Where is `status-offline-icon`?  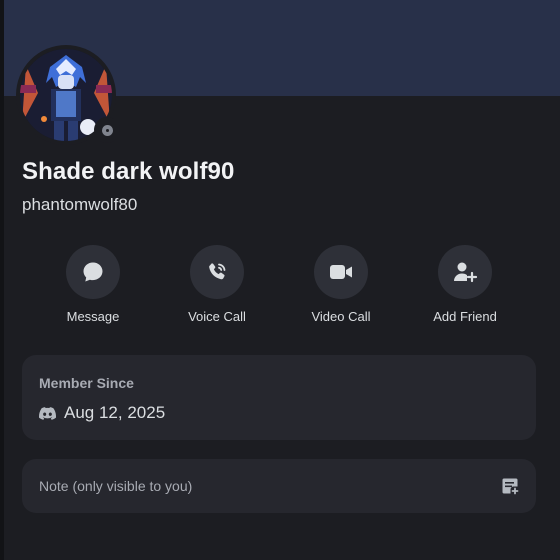
status-offline-icon is located at coordinates (107, 130).